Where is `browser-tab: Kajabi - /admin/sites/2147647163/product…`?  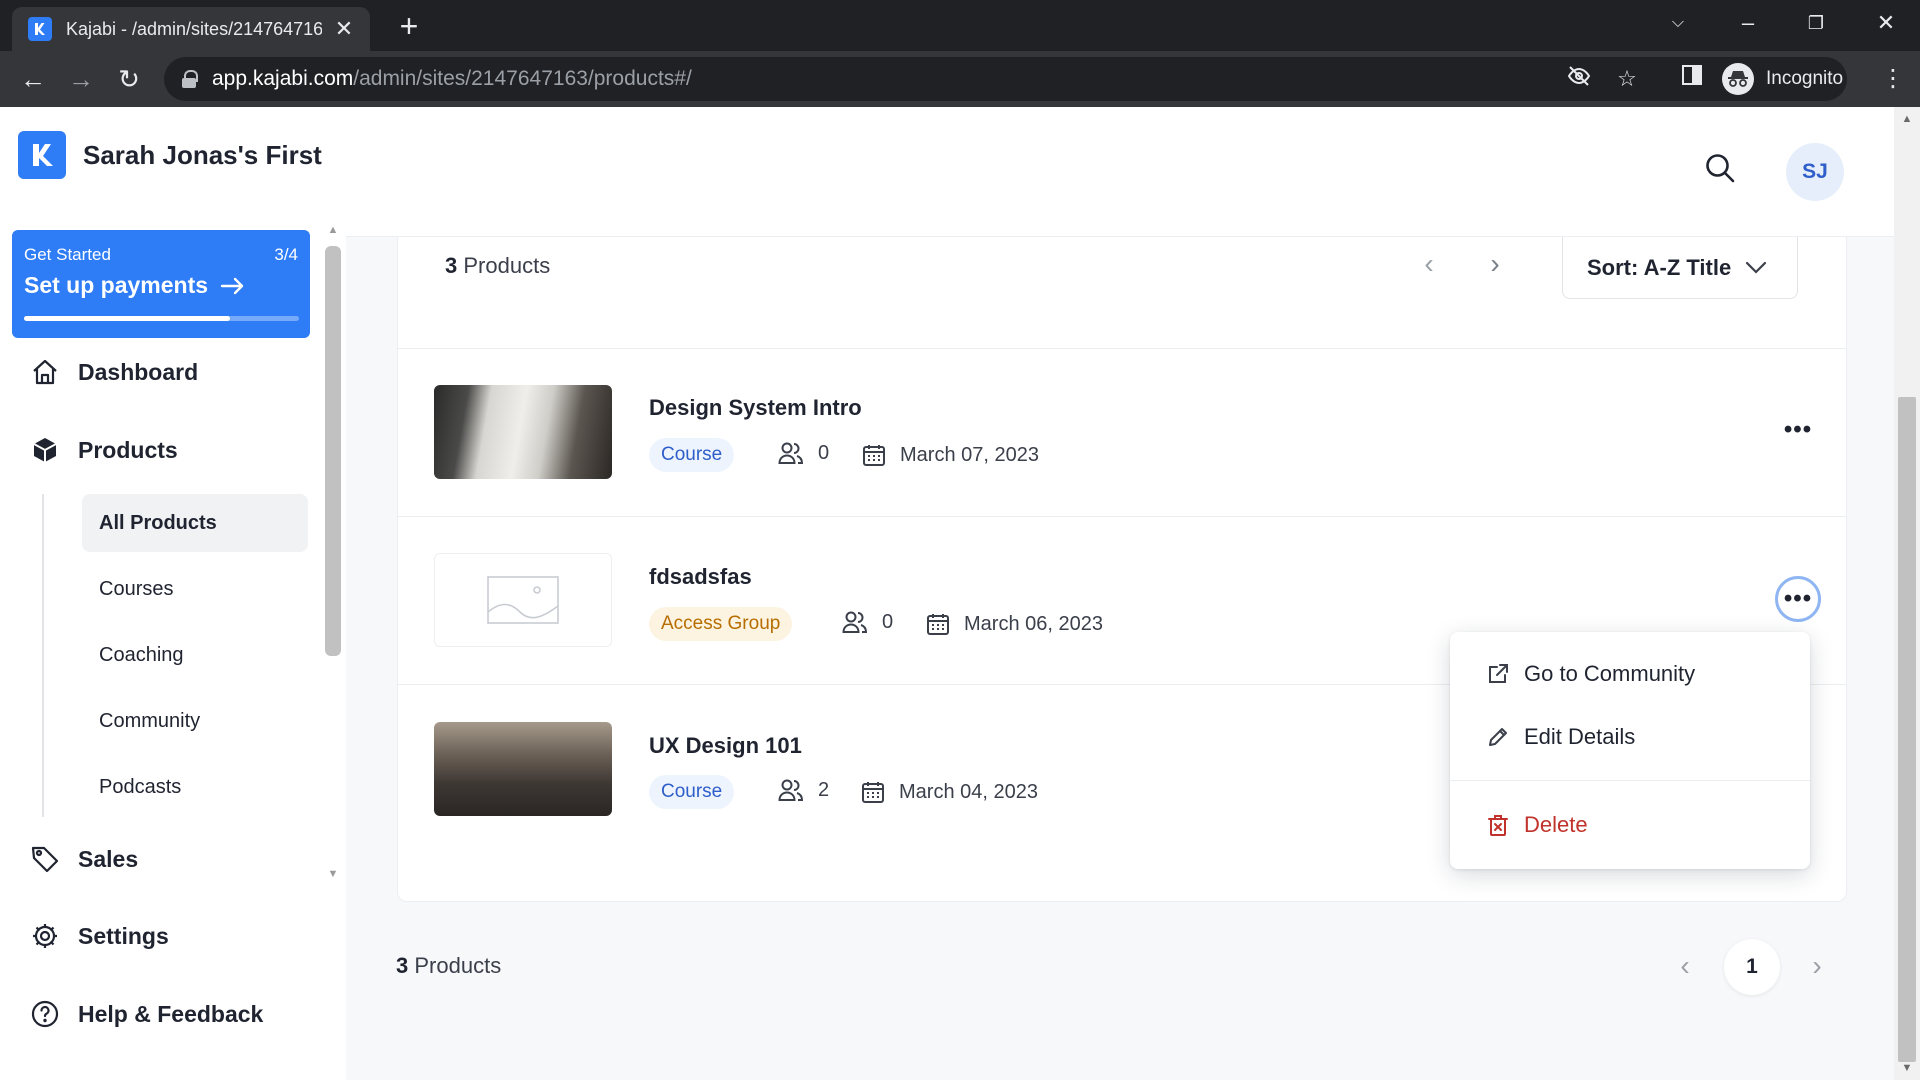 browser-tab: Kajabi - /admin/sites/2147647163/product… is located at coordinates (191, 29).